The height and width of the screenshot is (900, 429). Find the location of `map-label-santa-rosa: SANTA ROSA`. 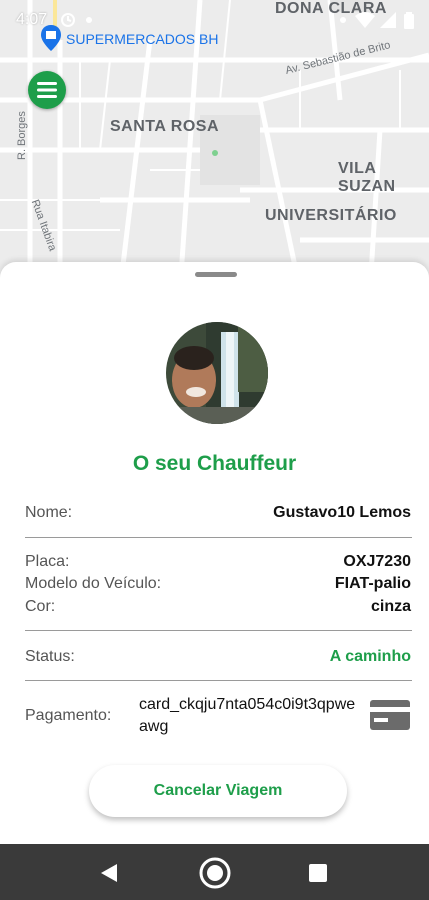

map-label-santa-rosa: SANTA ROSA is located at coordinates (164, 126).